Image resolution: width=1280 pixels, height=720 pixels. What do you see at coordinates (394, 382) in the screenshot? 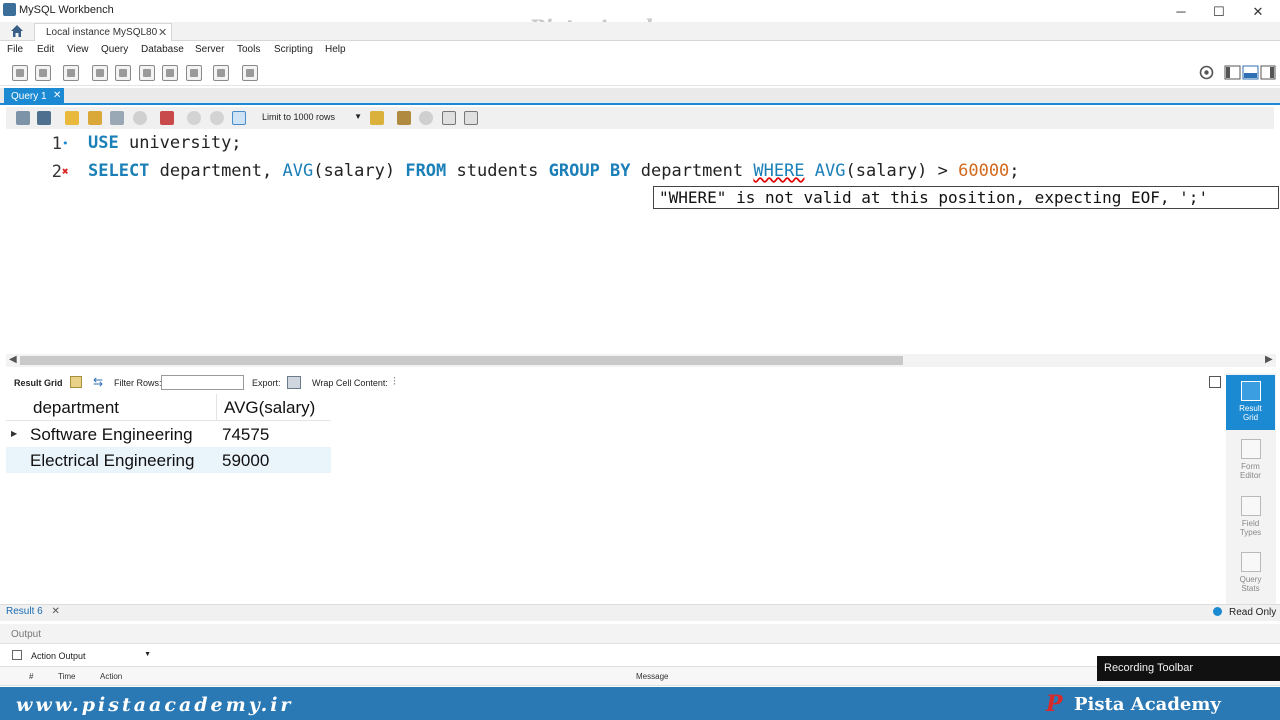
I see `wrap-text-icon: ⫶` at bounding box center [394, 382].